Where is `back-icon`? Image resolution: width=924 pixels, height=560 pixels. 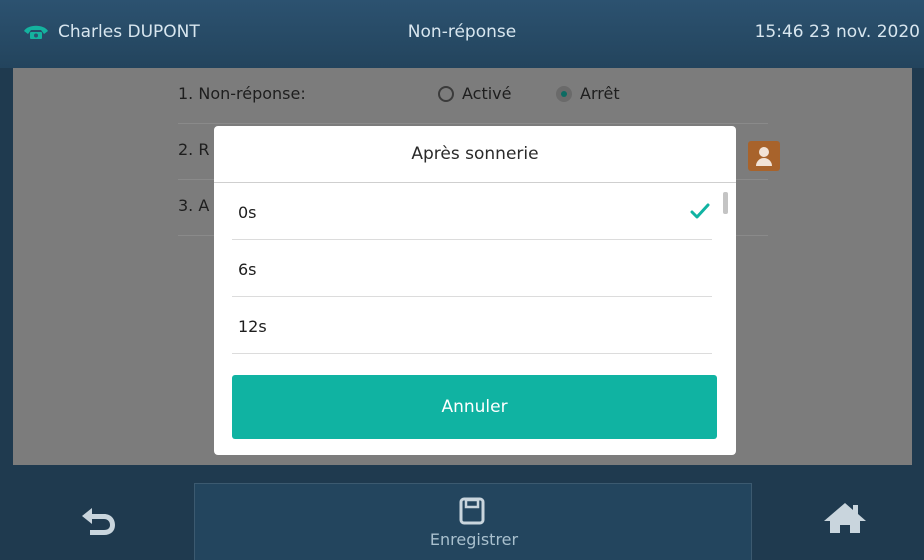 back-icon is located at coordinates (100, 520).